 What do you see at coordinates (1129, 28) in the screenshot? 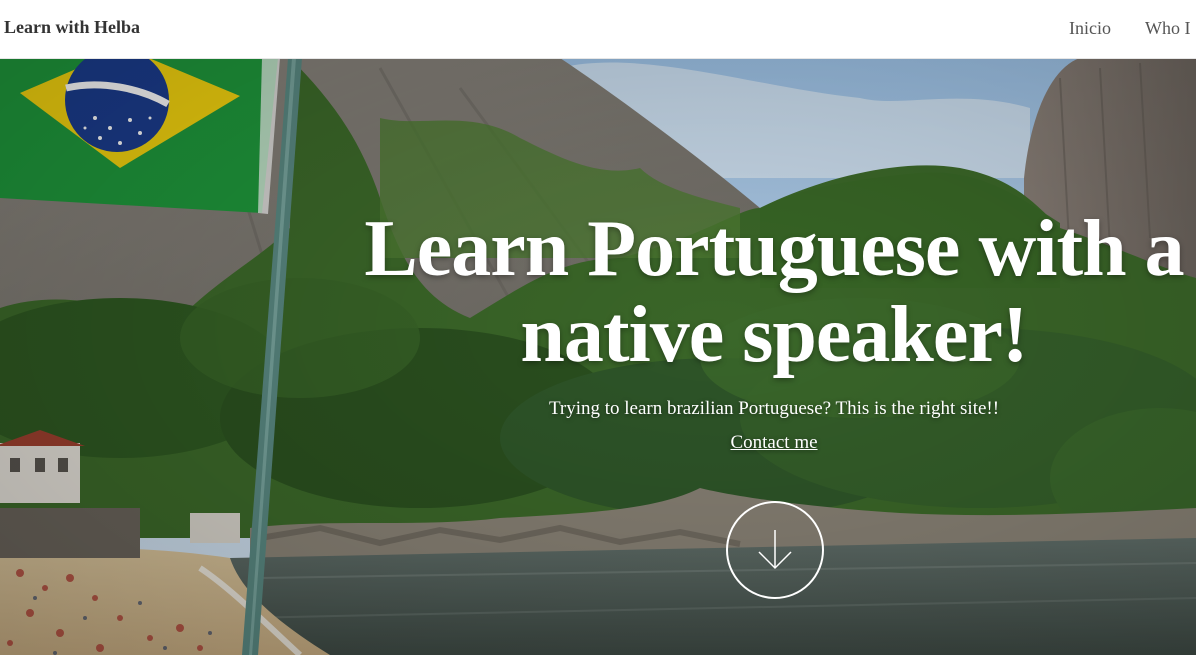
I see `nav-links: Inicio Who I` at bounding box center [1129, 28].